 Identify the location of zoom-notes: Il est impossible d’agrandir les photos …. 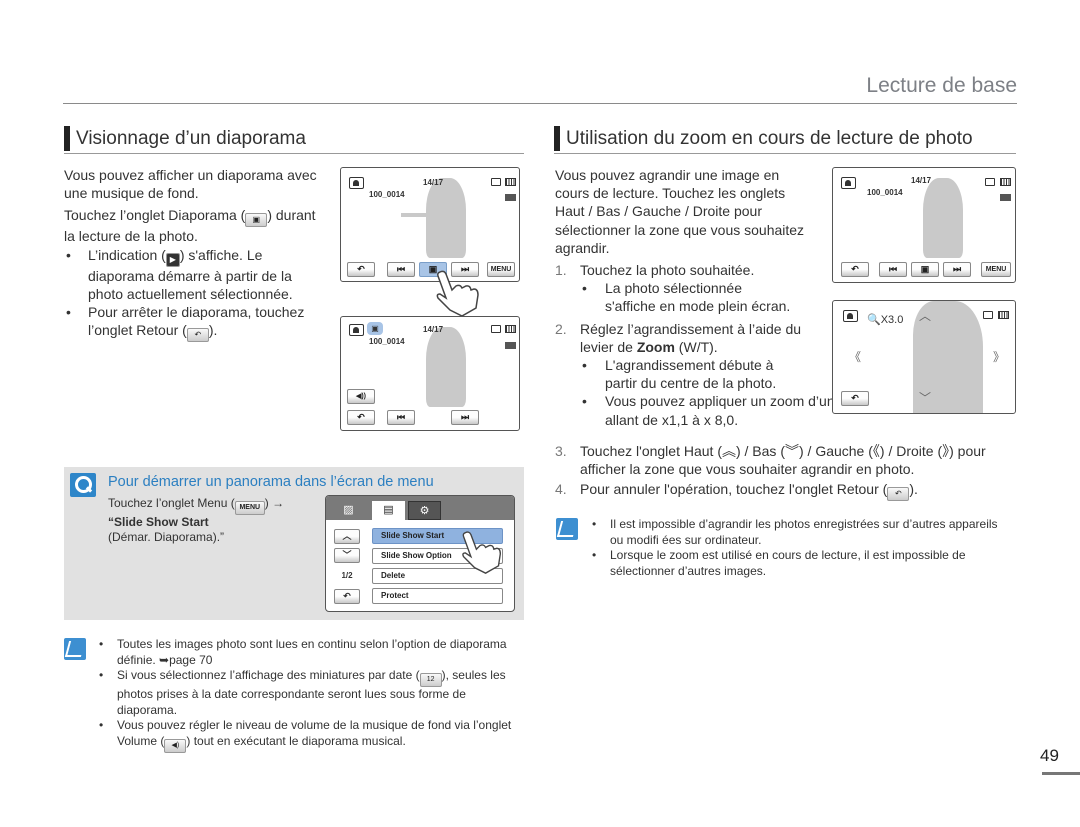
(800, 548).